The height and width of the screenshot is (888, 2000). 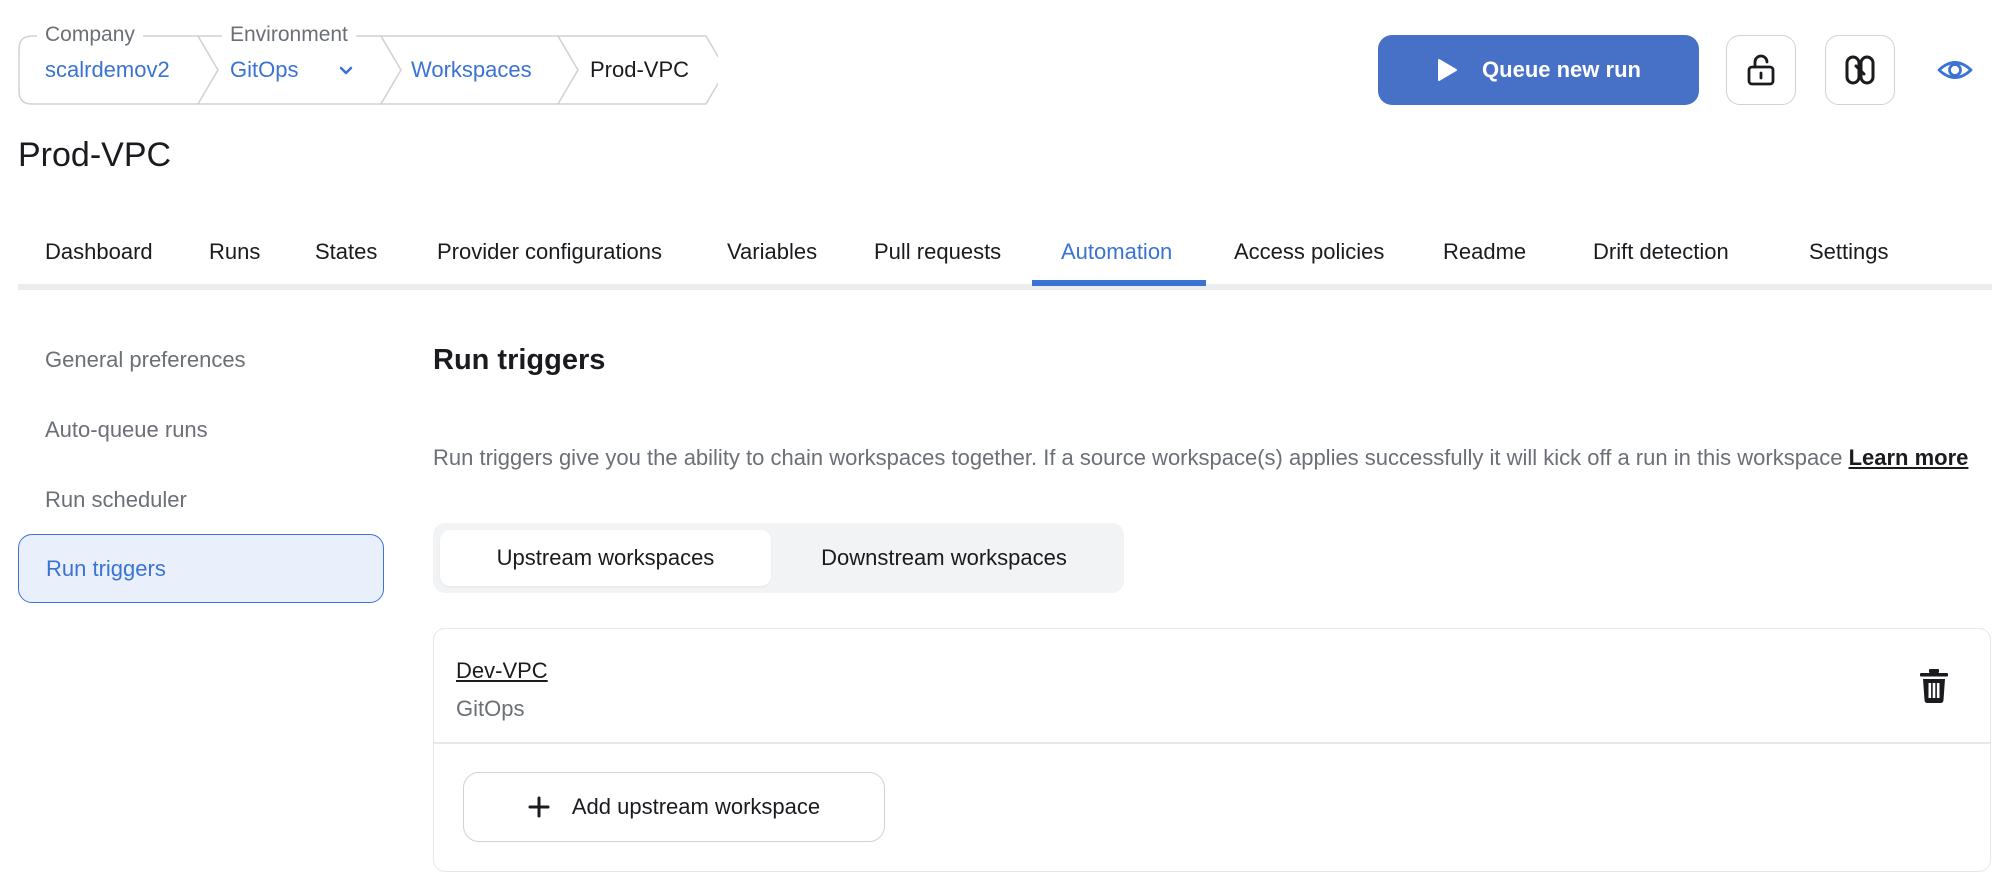 What do you see at coordinates (1934, 686) in the screenshot?
I see `trash-icon` at bounding box center [1934, 686].